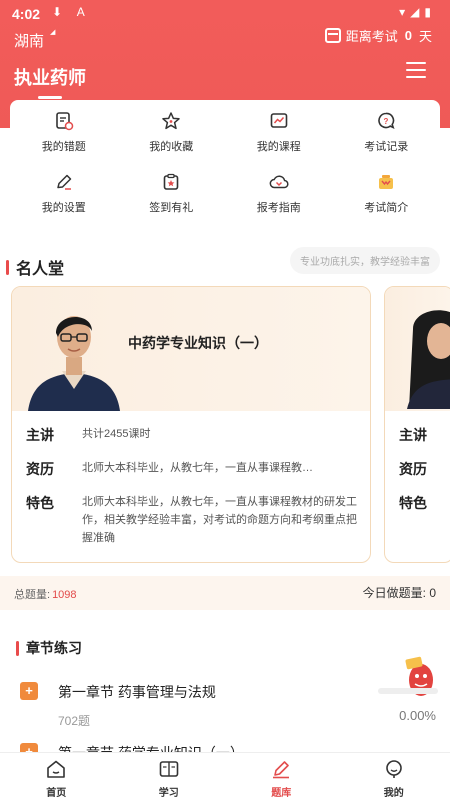  Describe the element at coordinates (281, 769) in the screenshot. I see `pen-icon` at that location.